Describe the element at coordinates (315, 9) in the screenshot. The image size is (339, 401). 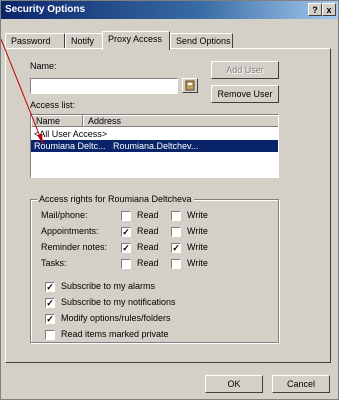
I see `help-button: ?` at that location.